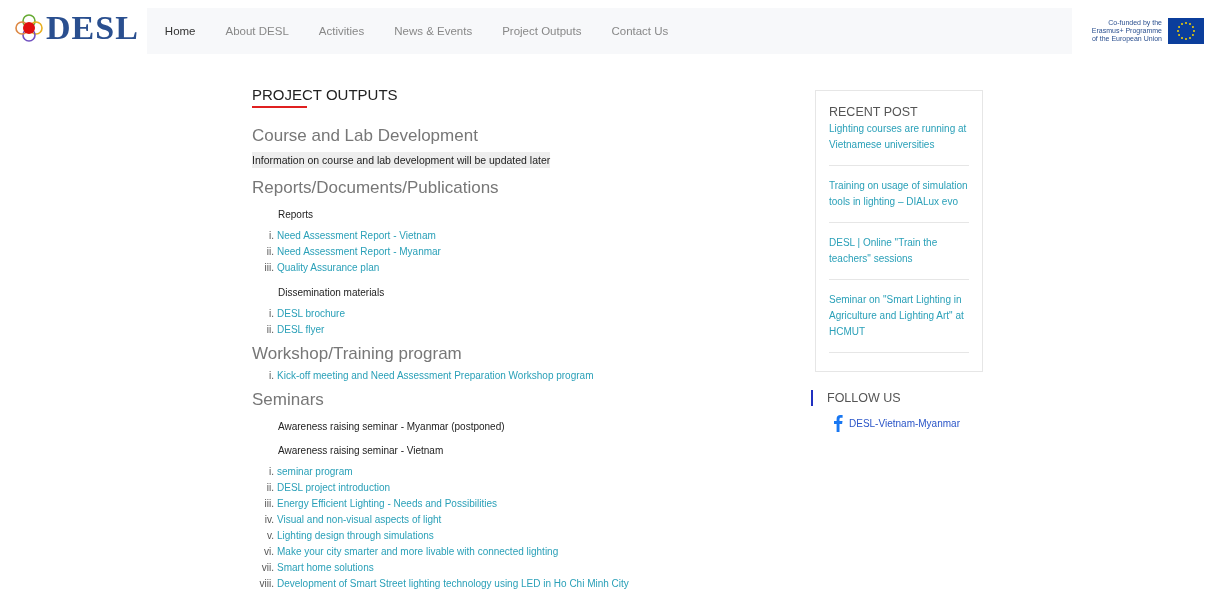 This screenshot has width=1208, height=594. I want to click on nav-link: Home, so click(180, 31).